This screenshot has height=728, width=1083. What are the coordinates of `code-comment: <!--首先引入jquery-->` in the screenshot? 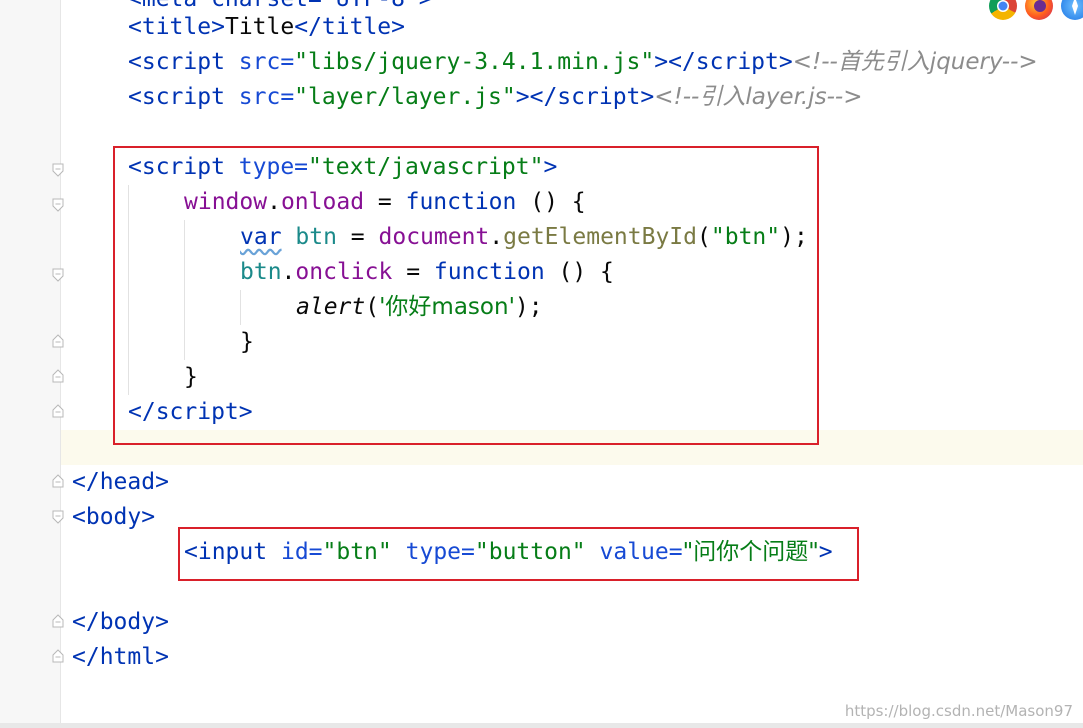 It's located at (915, 62).